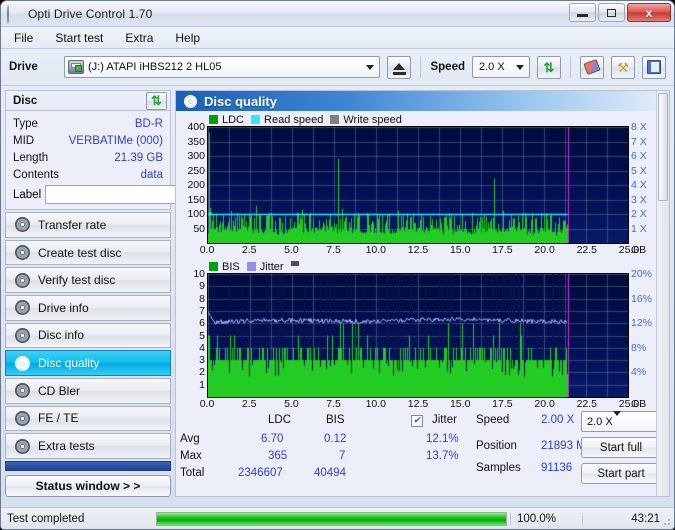  I want to click on legend-swatch-ldc, so click(213, 119).